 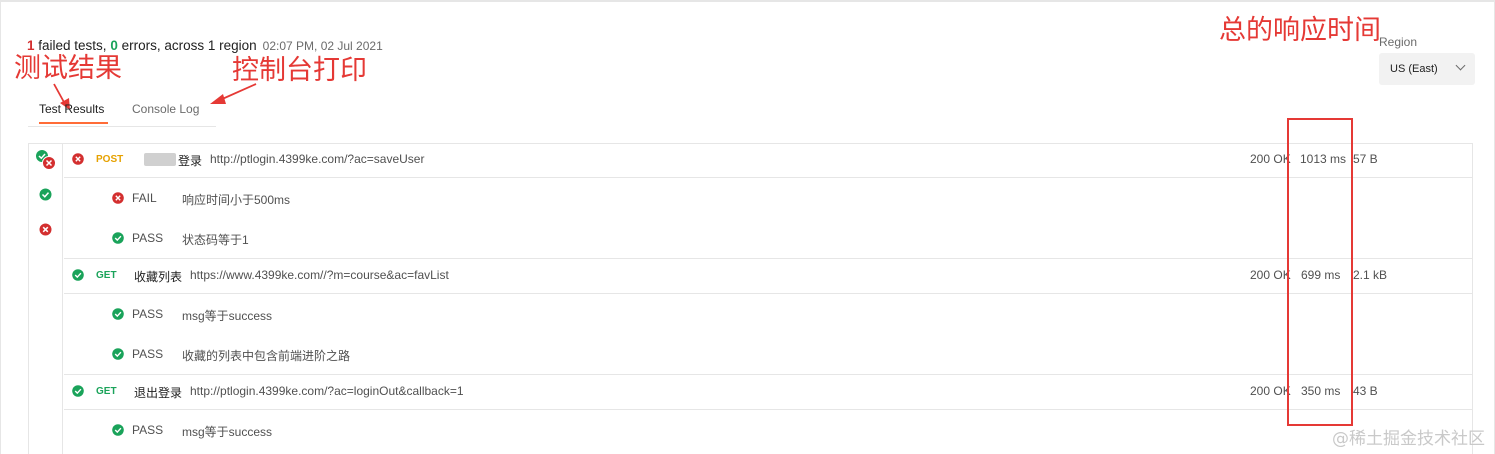 I want to click on failed-text: failed tests,, so click(x=72, y=45).